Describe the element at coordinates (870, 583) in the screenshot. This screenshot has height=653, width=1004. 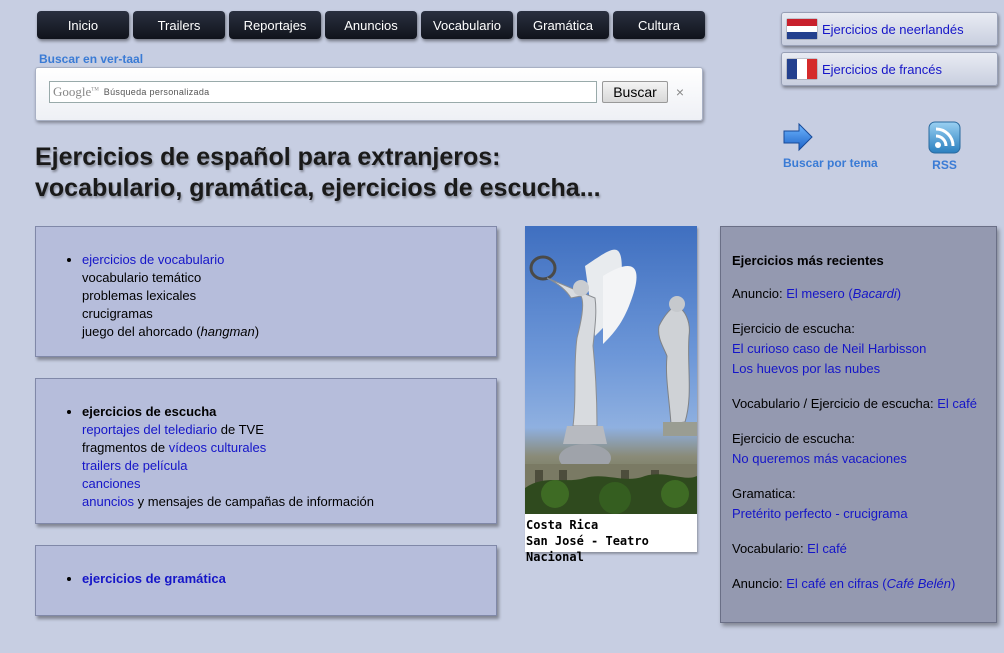
I see `recent-link-cafe-cifras: El café en cifras (Café Belén)` at that location.